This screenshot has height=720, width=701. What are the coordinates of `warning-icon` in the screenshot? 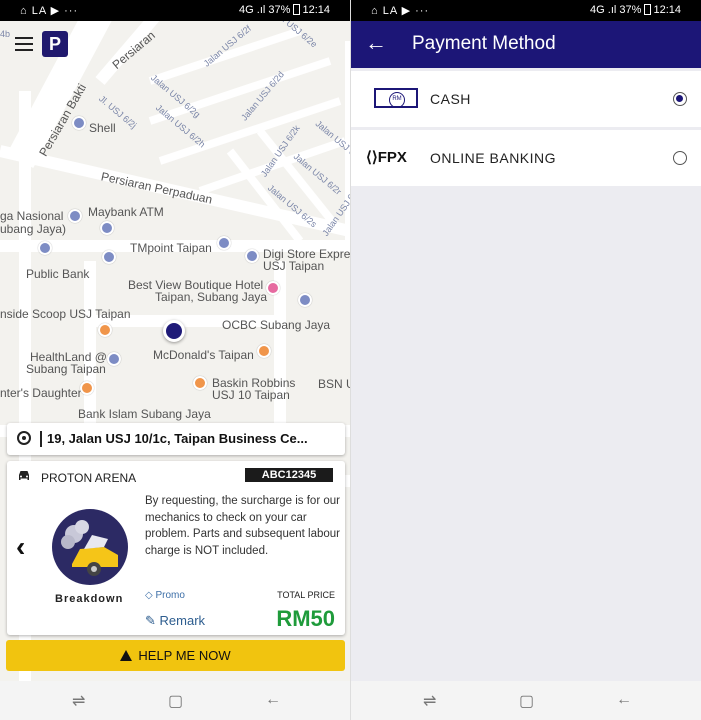 It's located at (126, 655).